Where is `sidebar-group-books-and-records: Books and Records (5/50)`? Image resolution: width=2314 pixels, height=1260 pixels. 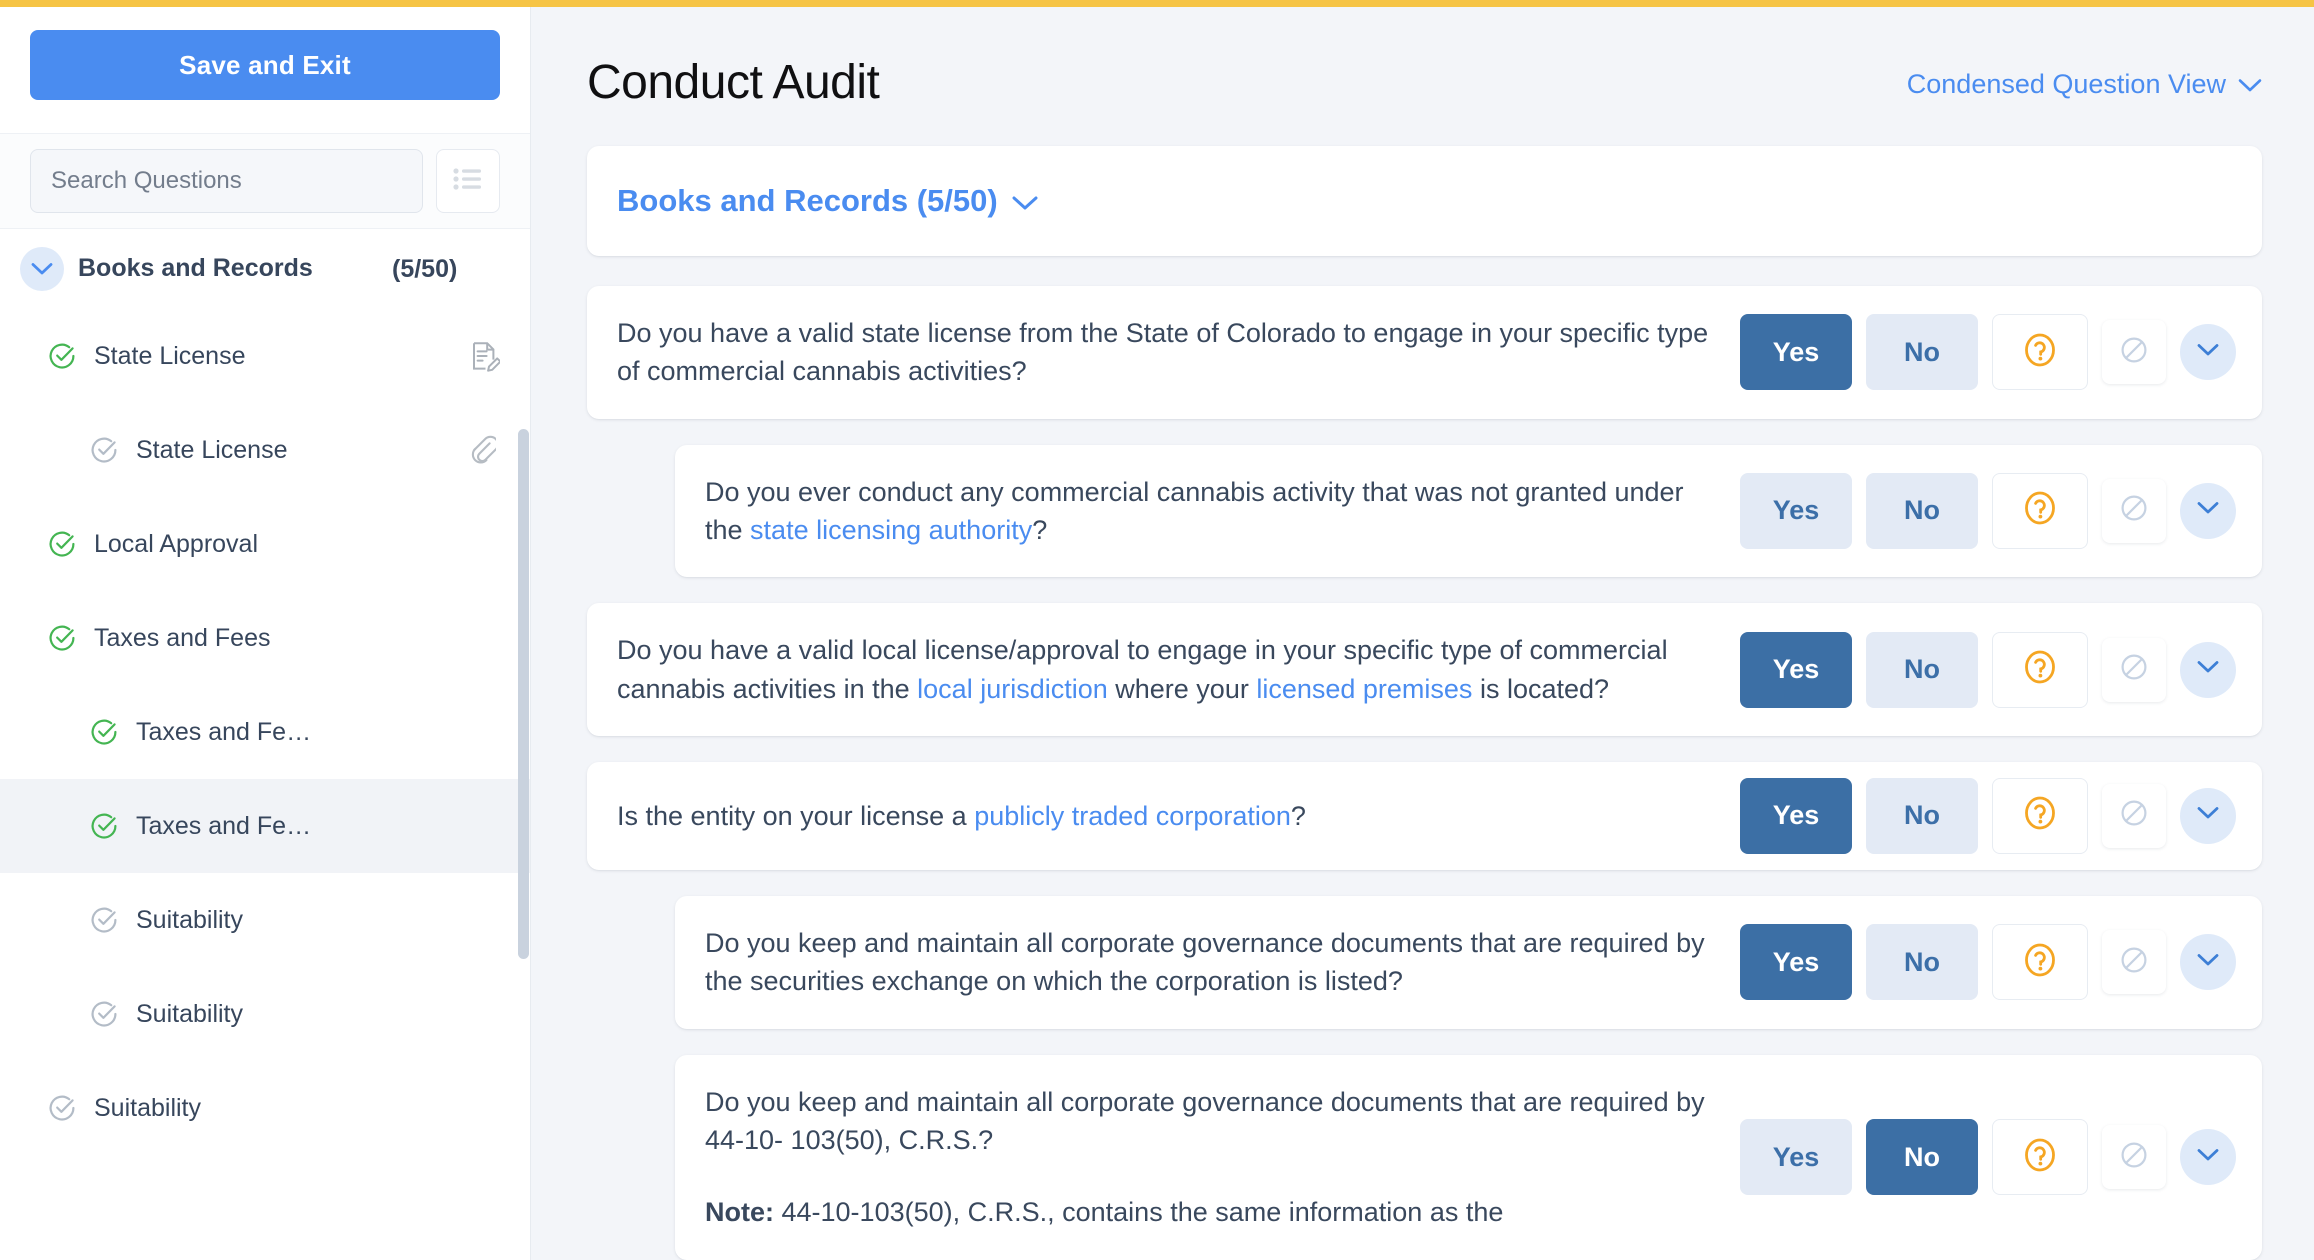
sidebar-group-books-and-records: Books and Records (5/50) is located at coordinates (265, 269).